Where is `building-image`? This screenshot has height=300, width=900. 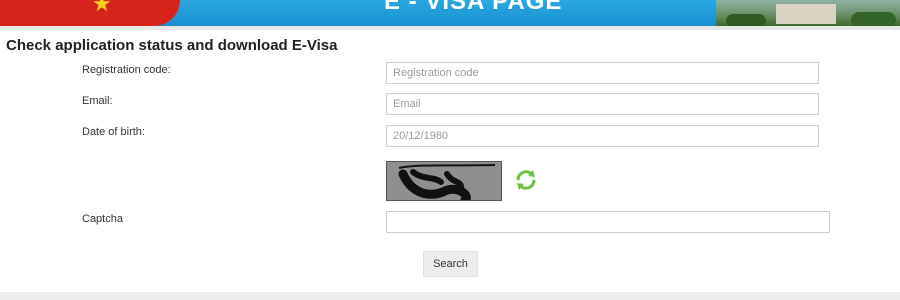 building-image is located at coordinates (806, 14).